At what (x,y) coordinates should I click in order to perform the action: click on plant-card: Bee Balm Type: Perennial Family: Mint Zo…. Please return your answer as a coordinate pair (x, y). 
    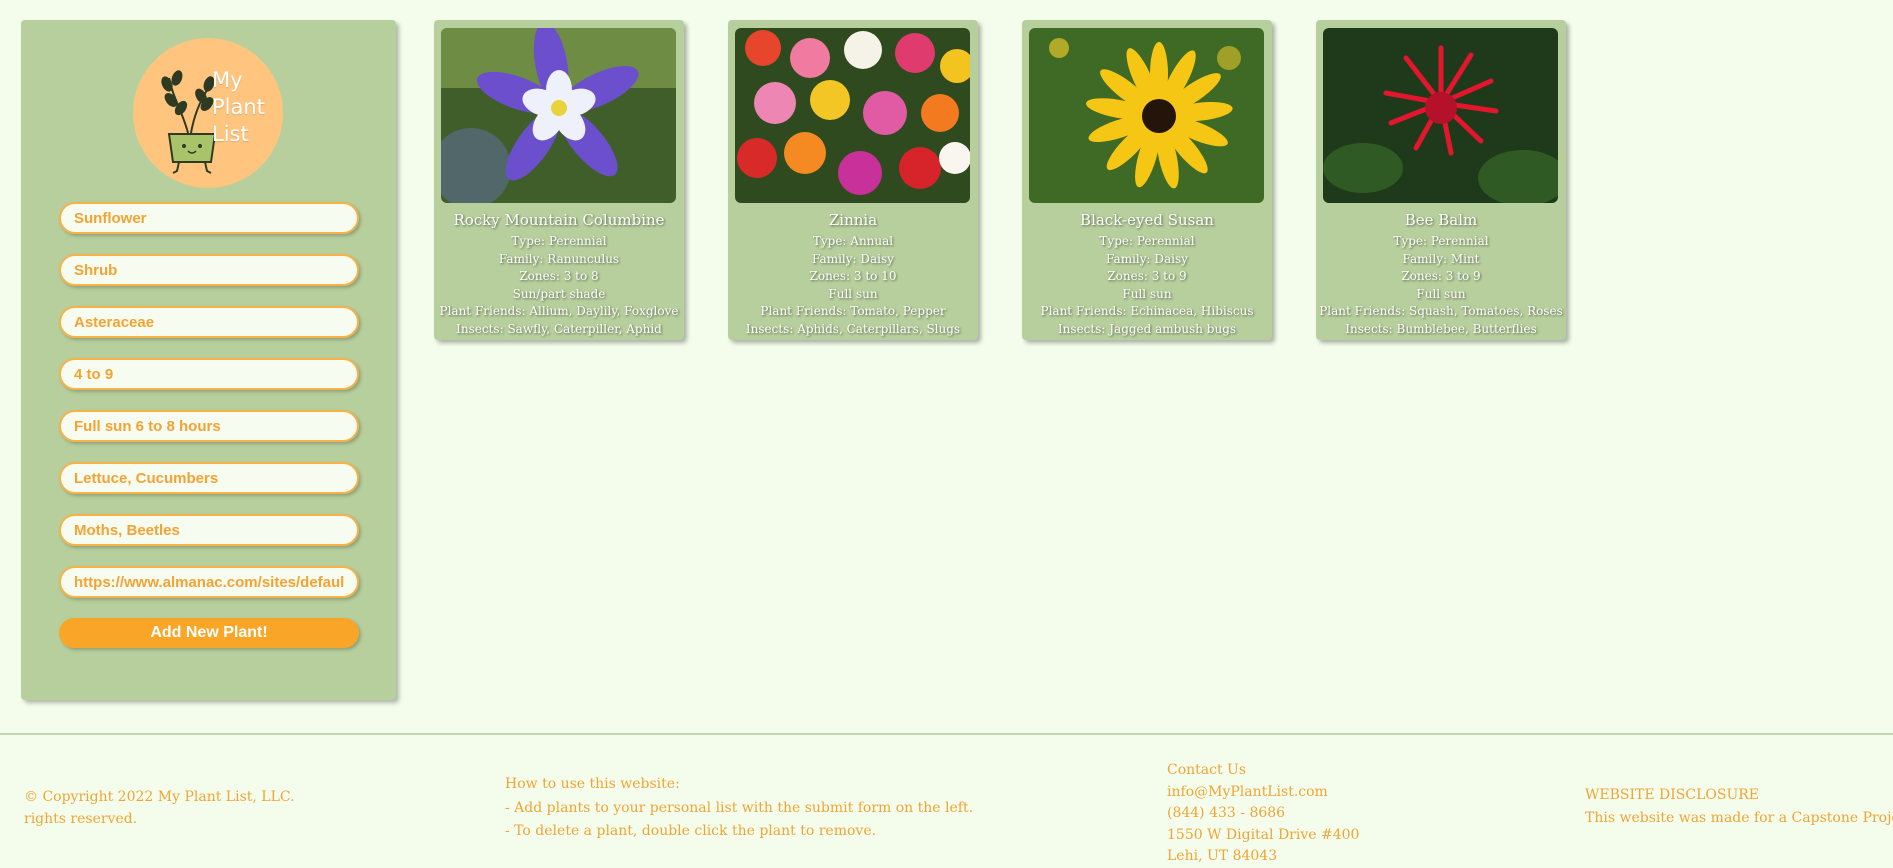
    Looking at the image, I should click on (1441, 180).